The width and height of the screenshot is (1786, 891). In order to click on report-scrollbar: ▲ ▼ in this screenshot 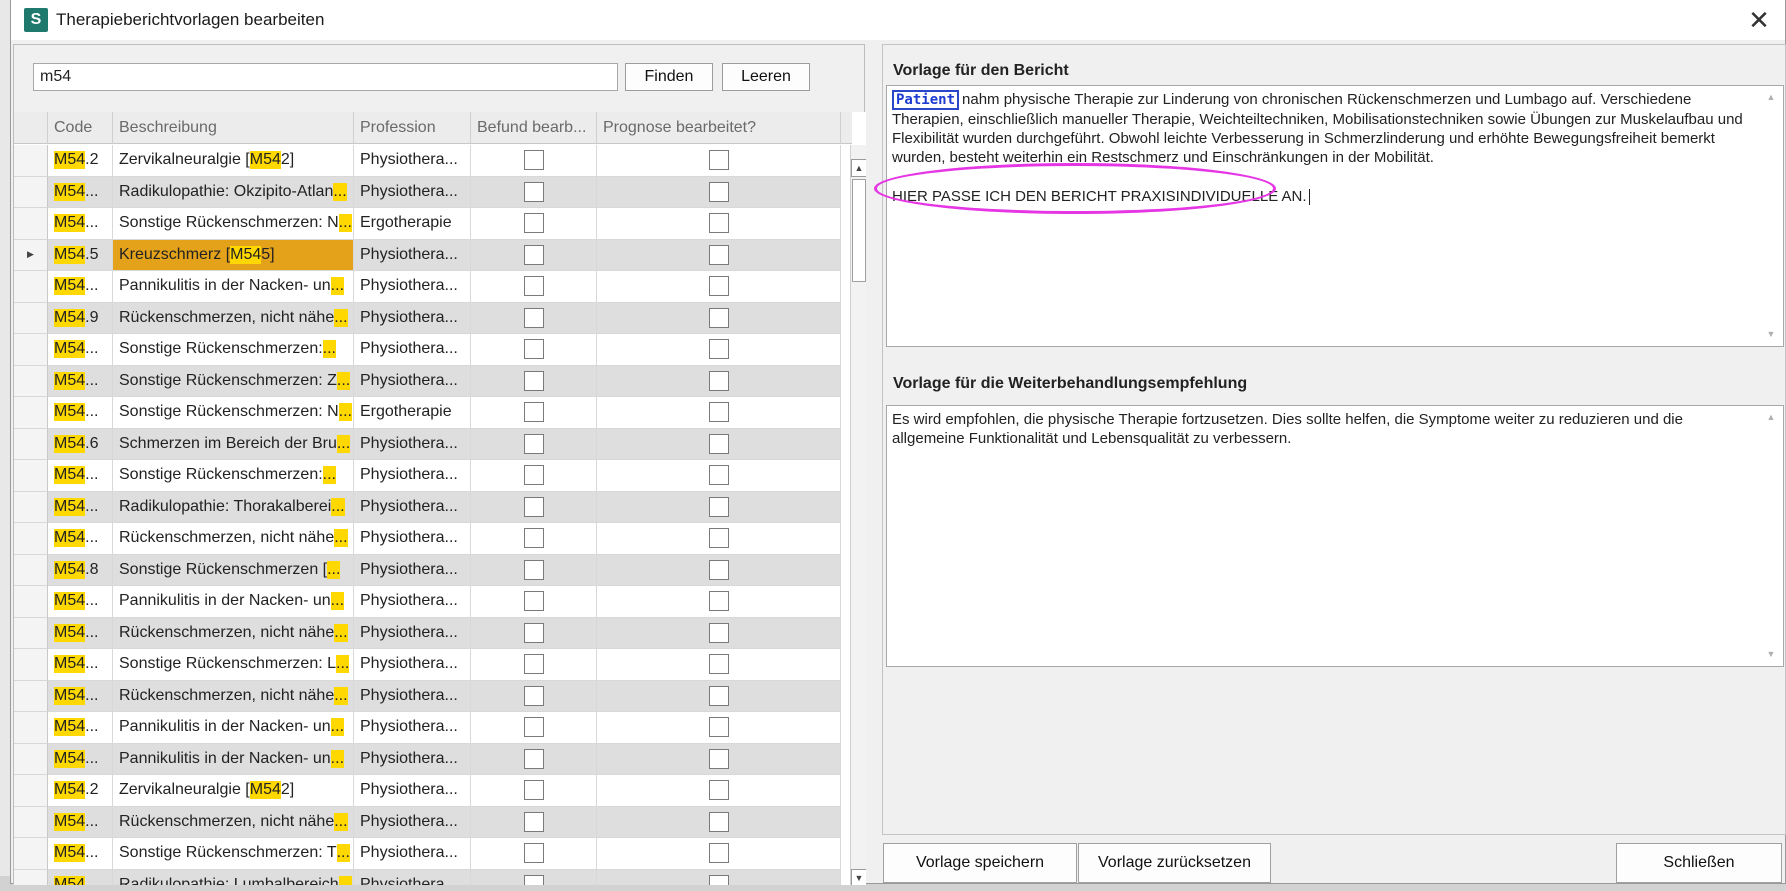, I will do `click(1771, 216)`.